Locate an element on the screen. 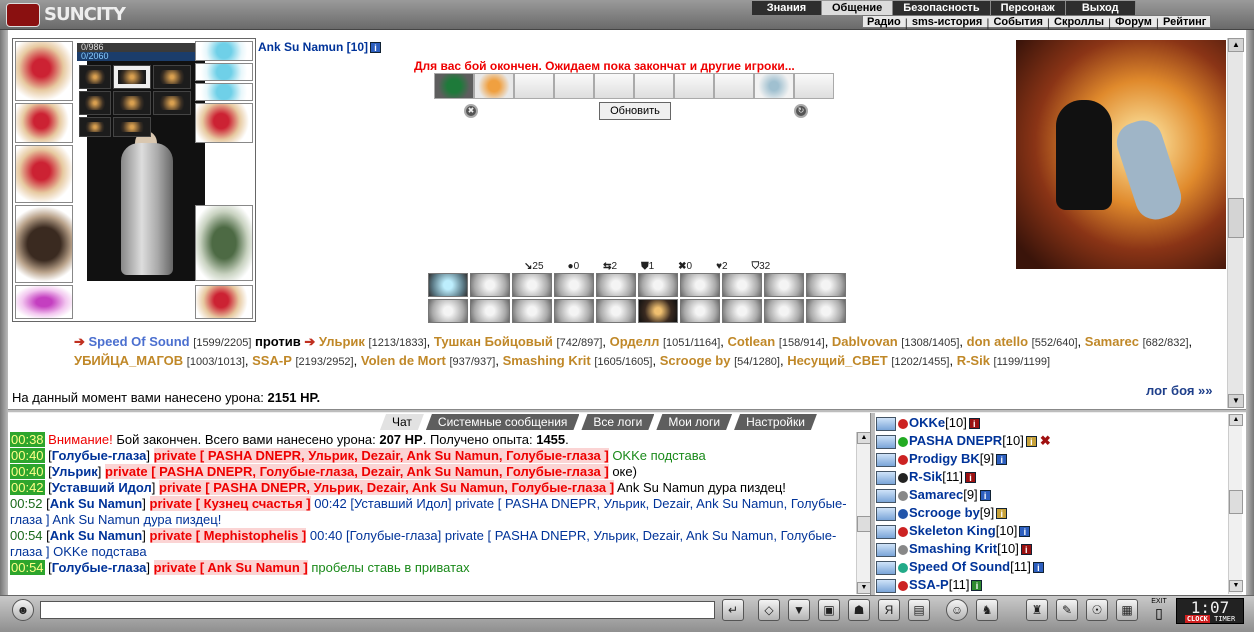  chat-timestamp: 00:40 is located at coordinates (27, 471).